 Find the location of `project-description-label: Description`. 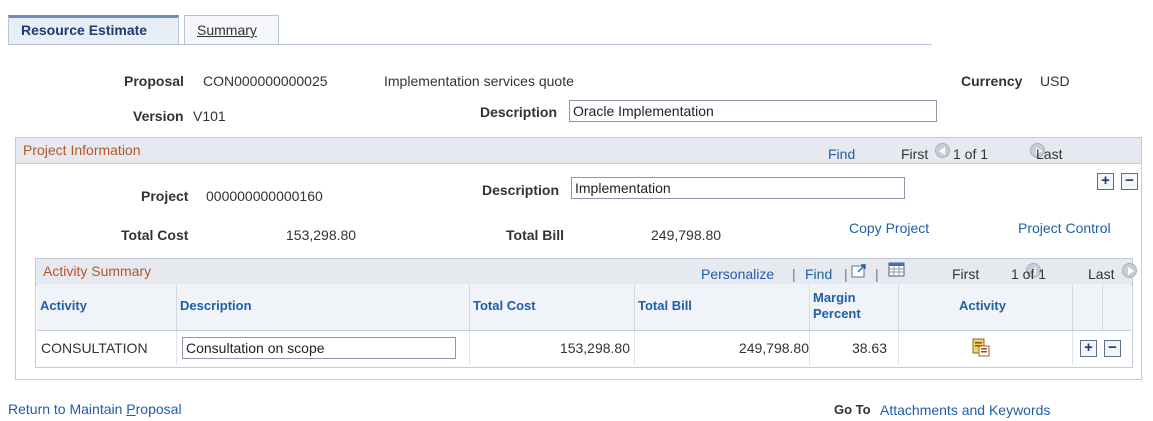

project-description-label: Description is located at coordinates (521, 190).